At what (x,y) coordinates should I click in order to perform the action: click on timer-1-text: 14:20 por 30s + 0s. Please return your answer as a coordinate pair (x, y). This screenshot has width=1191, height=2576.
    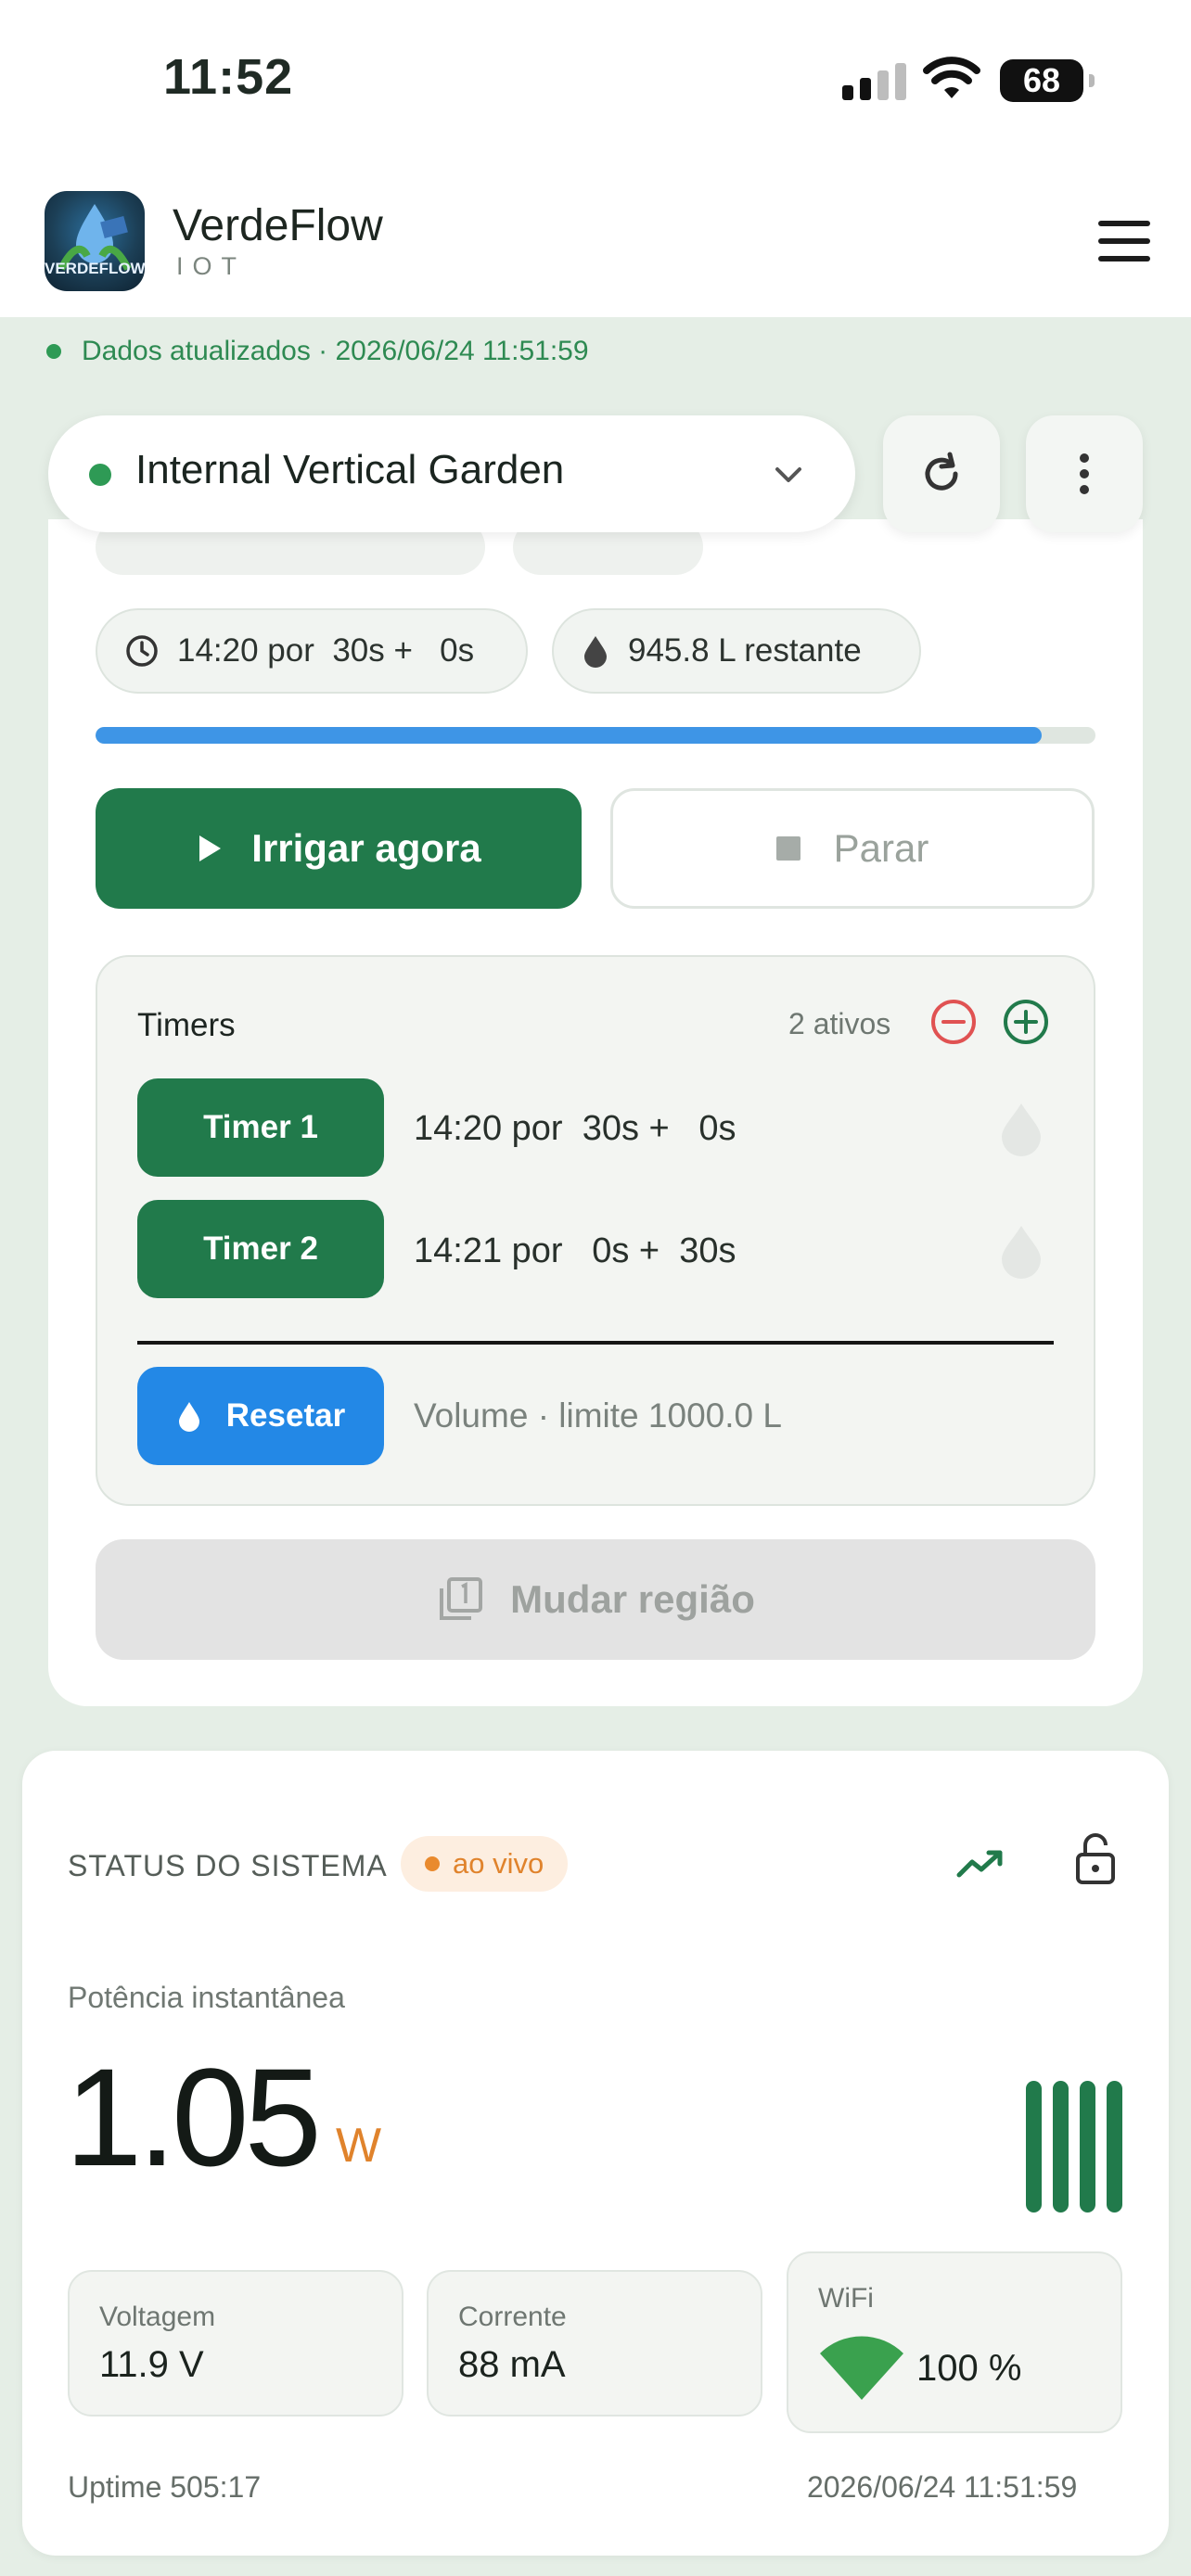
    Looking at the image, I should click on (575, 1129).